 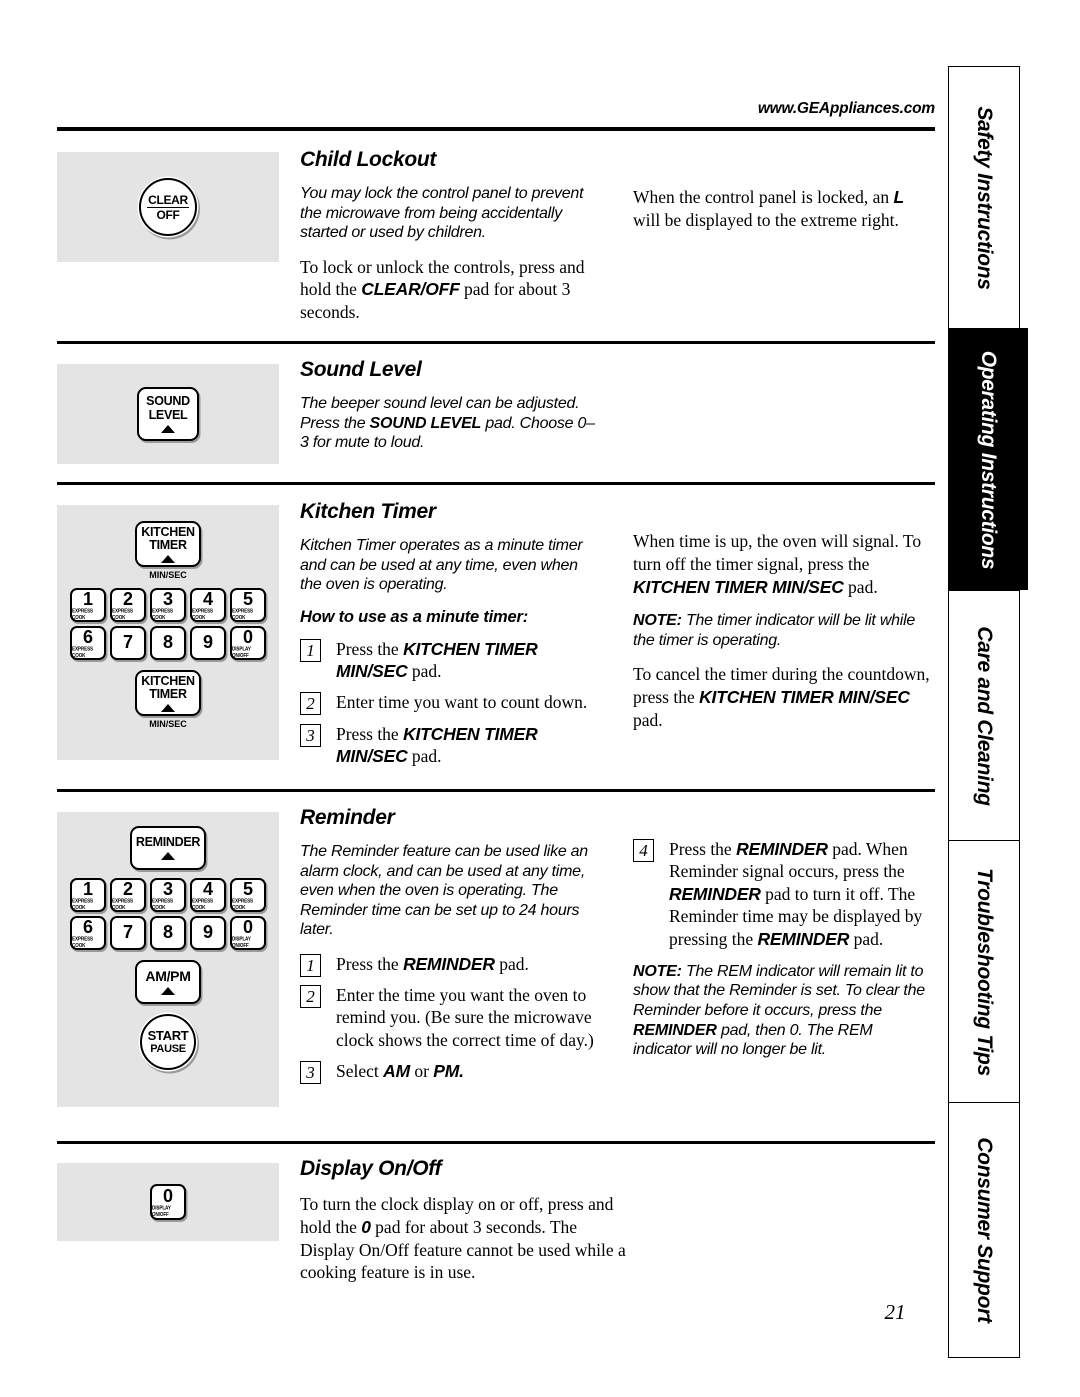 I want to click on reminder-pad: REMINDER, so click(x=168, y=848).